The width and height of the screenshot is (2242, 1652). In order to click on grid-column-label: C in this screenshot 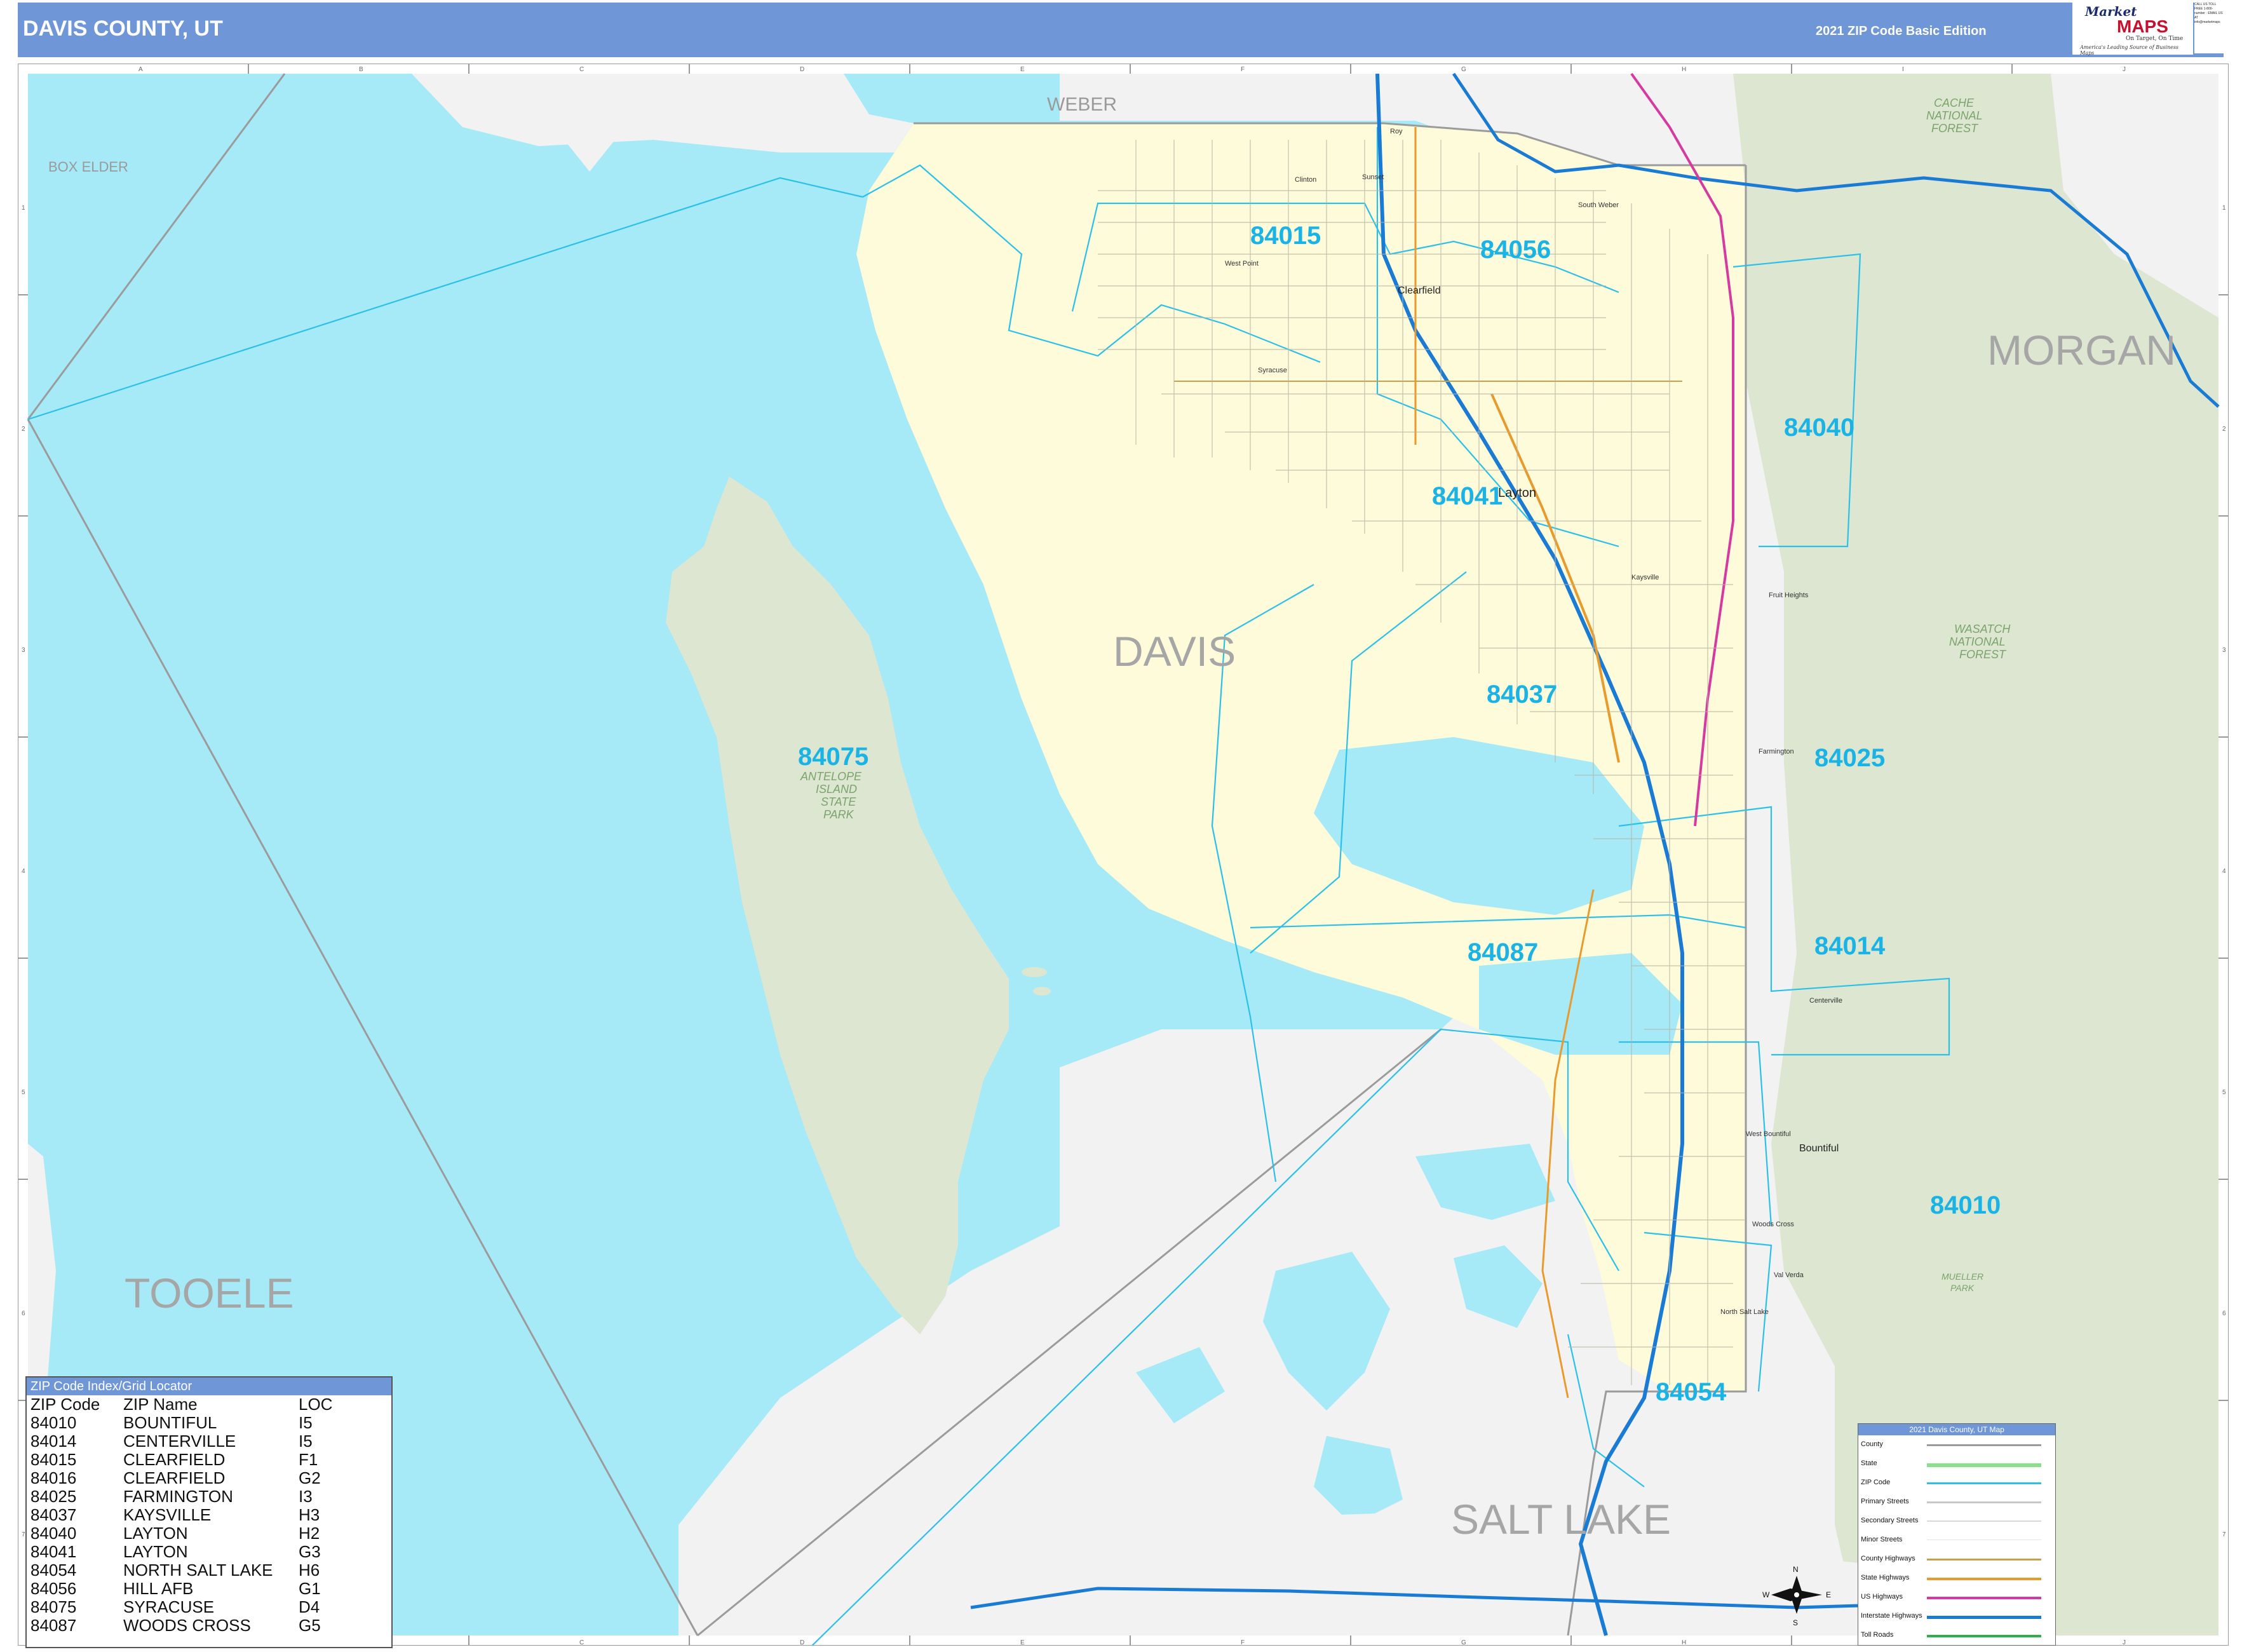, I will do `click(581, 1642)`.